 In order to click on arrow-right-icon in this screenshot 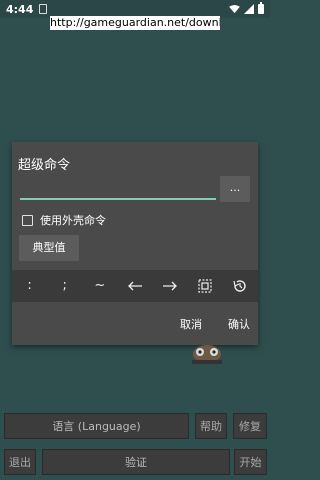, I will do `click(170, 286)`.